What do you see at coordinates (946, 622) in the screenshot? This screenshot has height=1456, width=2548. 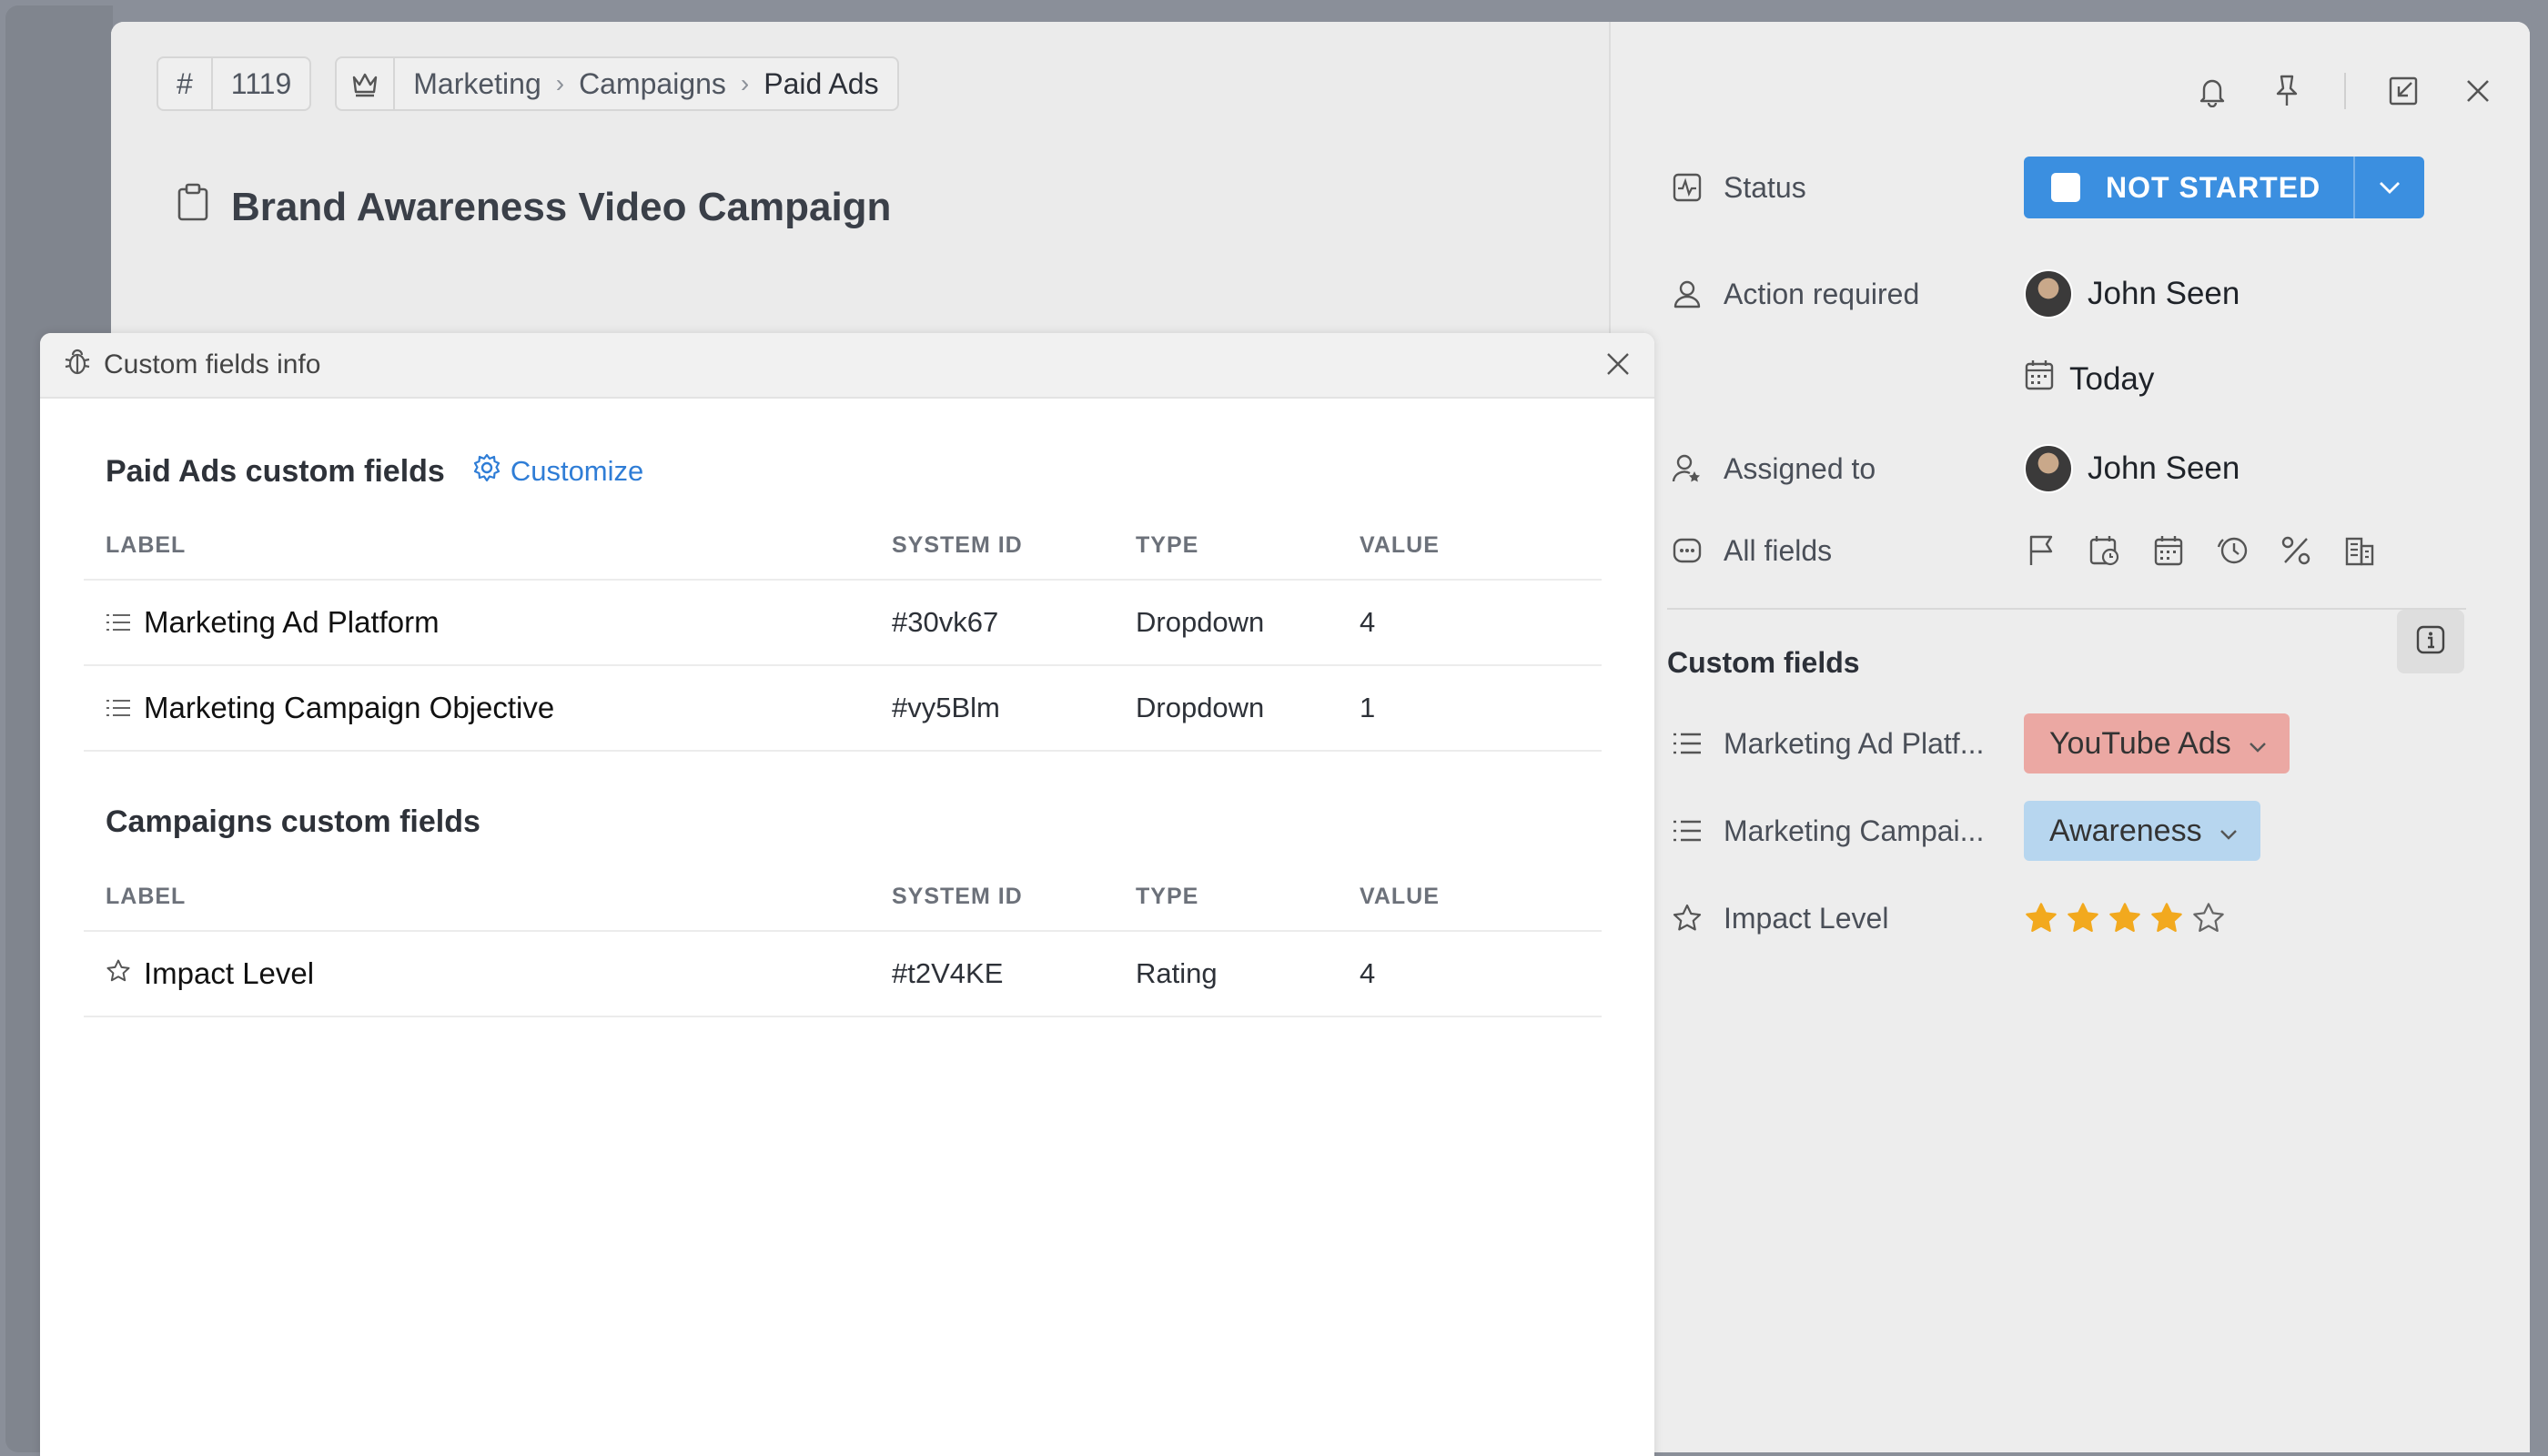 I see `field-system-id: #30vk67` at bounding box center [946, 622].